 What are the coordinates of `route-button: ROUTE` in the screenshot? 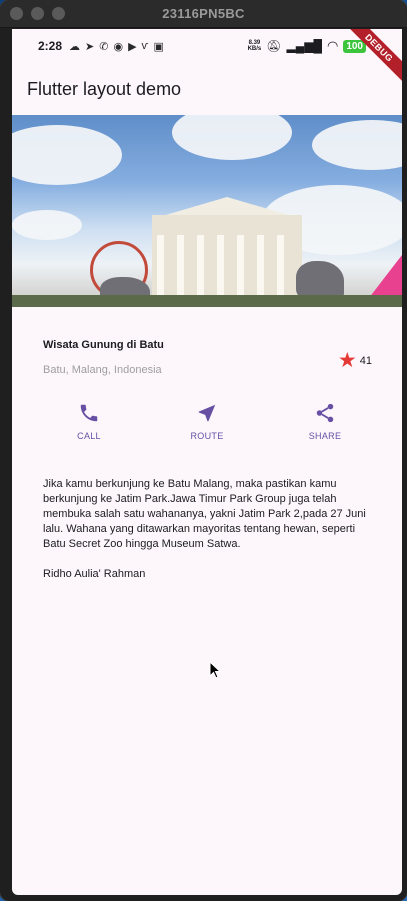 It's located at (207, 421).